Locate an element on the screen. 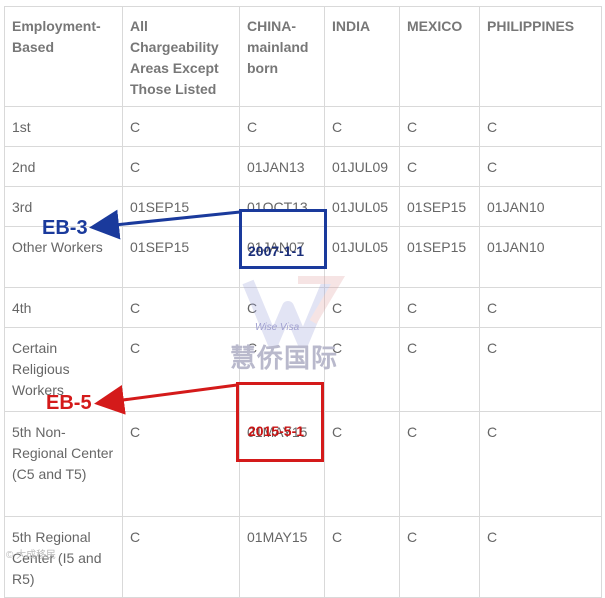 The width and height of the screenshot is (605, 598). eb3-date-annotation: 2007-1-1 is located at coordinates (276, 251).